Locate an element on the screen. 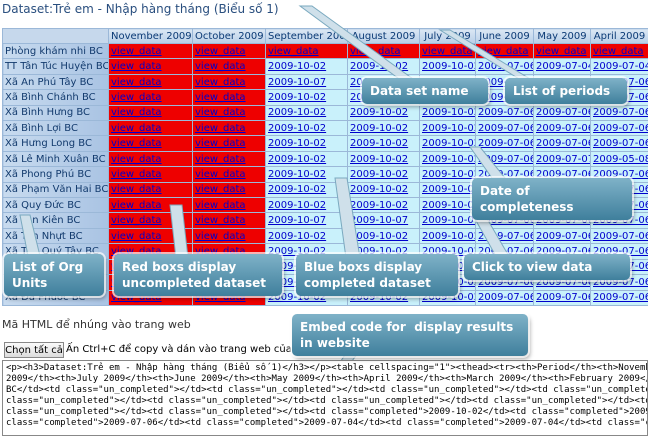 The height and width of the screenshot is (436, 648). callout-red-boxes: Red boxs display uncompleted dataset is located at coordinates (198, 275).